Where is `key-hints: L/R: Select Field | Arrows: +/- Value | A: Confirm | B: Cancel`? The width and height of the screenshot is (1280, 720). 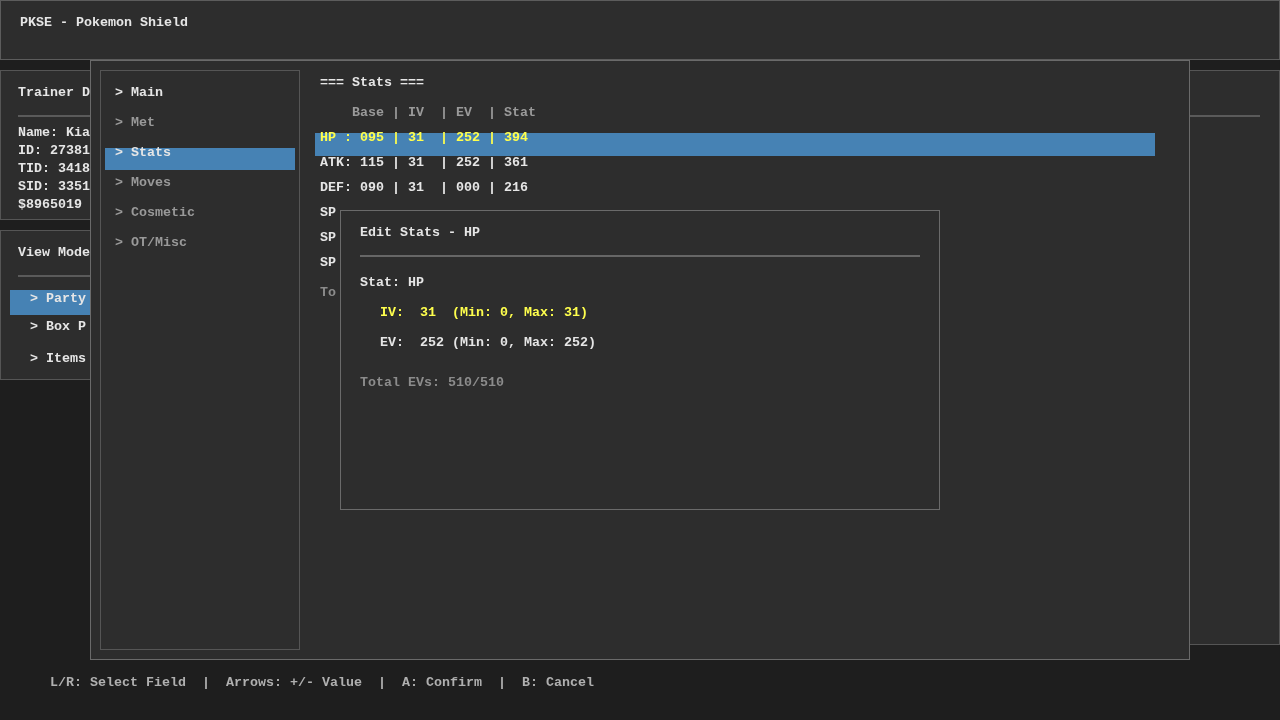 key-hints: L/R: Select Field | Arrows: +/- Value | A: Confirm | B: Cancel is located at coordinates (322, 683).